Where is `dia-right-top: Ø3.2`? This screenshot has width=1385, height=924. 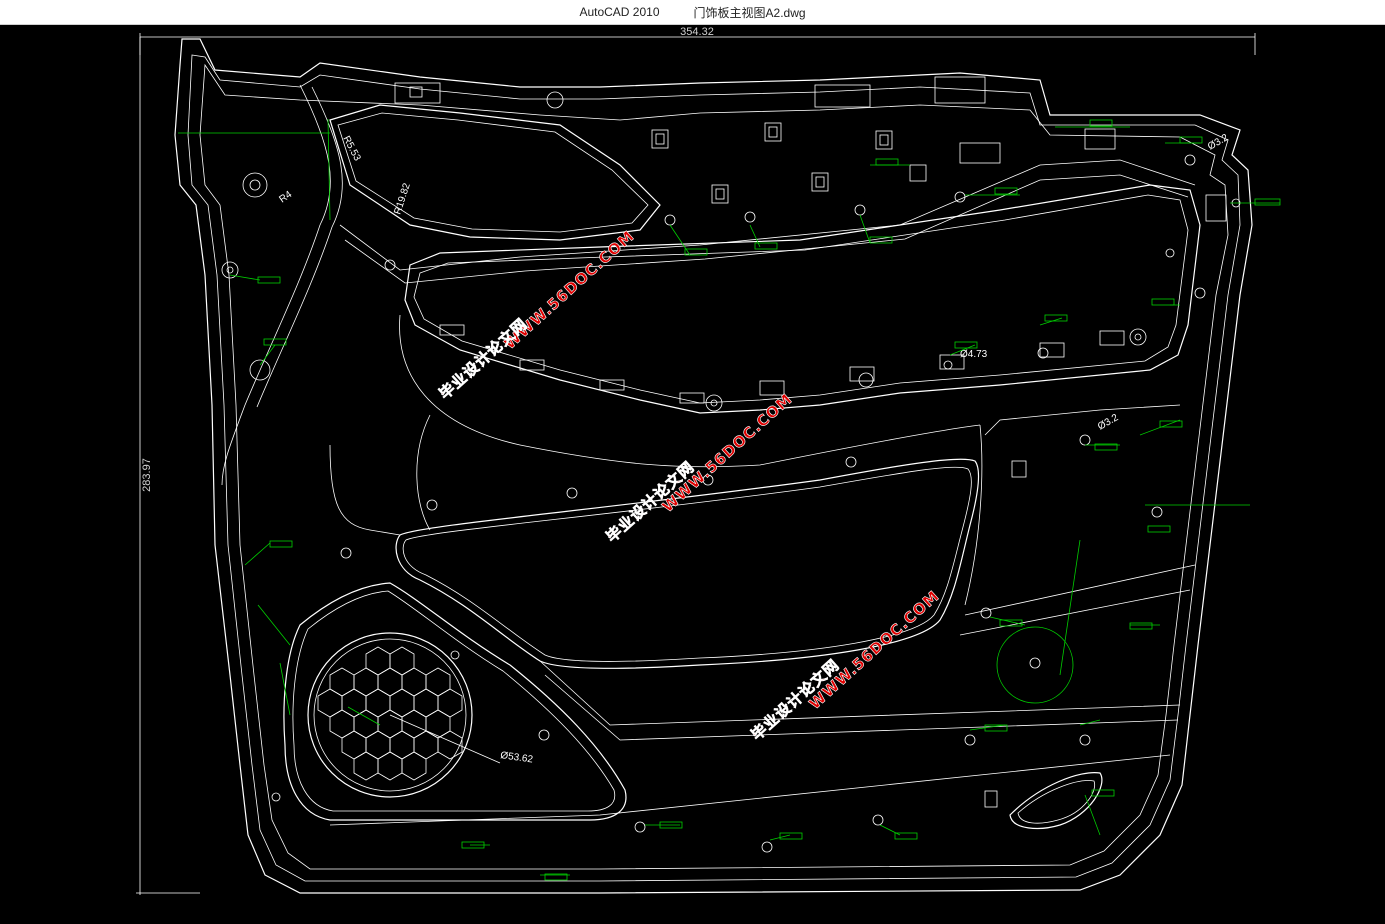 dia-right-top: Ø3.2 is located at coordinates (1218, 142).